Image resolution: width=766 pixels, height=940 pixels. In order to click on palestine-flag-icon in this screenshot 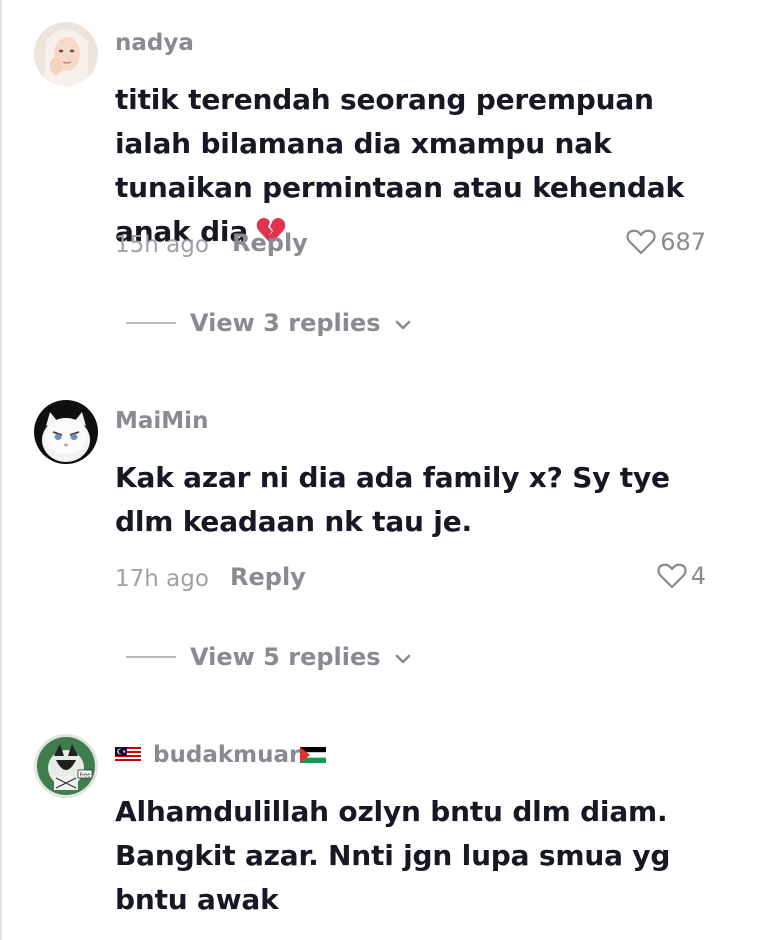, I will do `click(313, 756)`.